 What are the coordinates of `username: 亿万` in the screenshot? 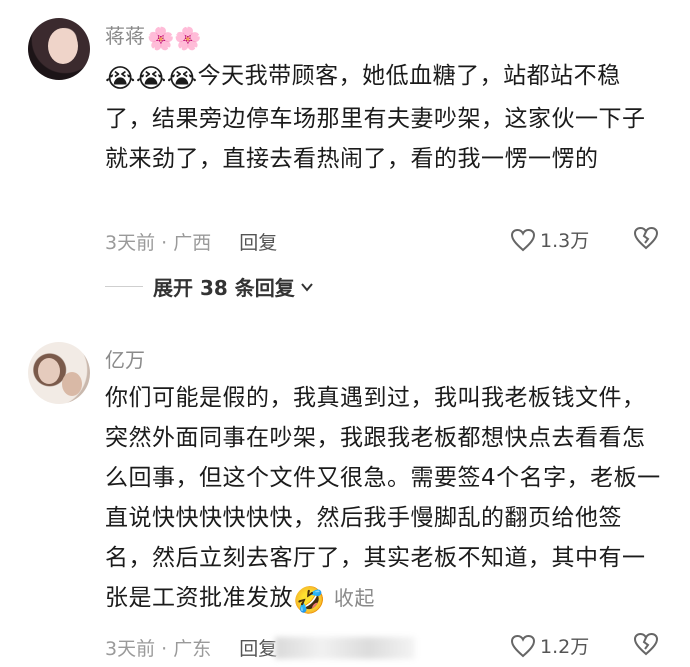 It's located at (125, 358).